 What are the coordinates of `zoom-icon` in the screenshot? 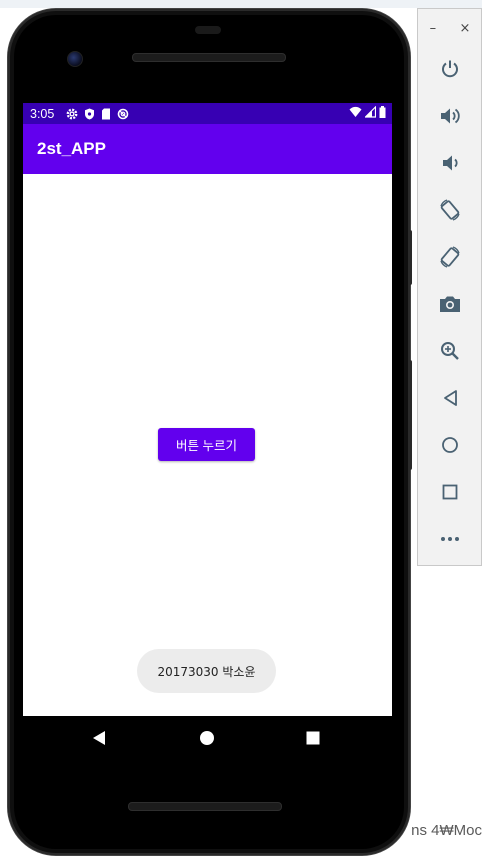 It's located at (450, 351).